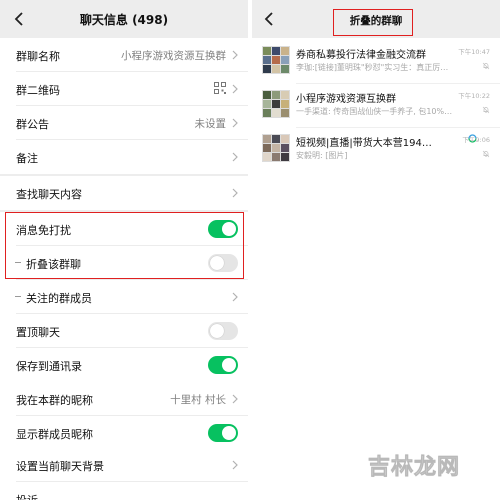  I want to click on chat-name: 券商私募投行法律金融交流群, so click(361, 55).